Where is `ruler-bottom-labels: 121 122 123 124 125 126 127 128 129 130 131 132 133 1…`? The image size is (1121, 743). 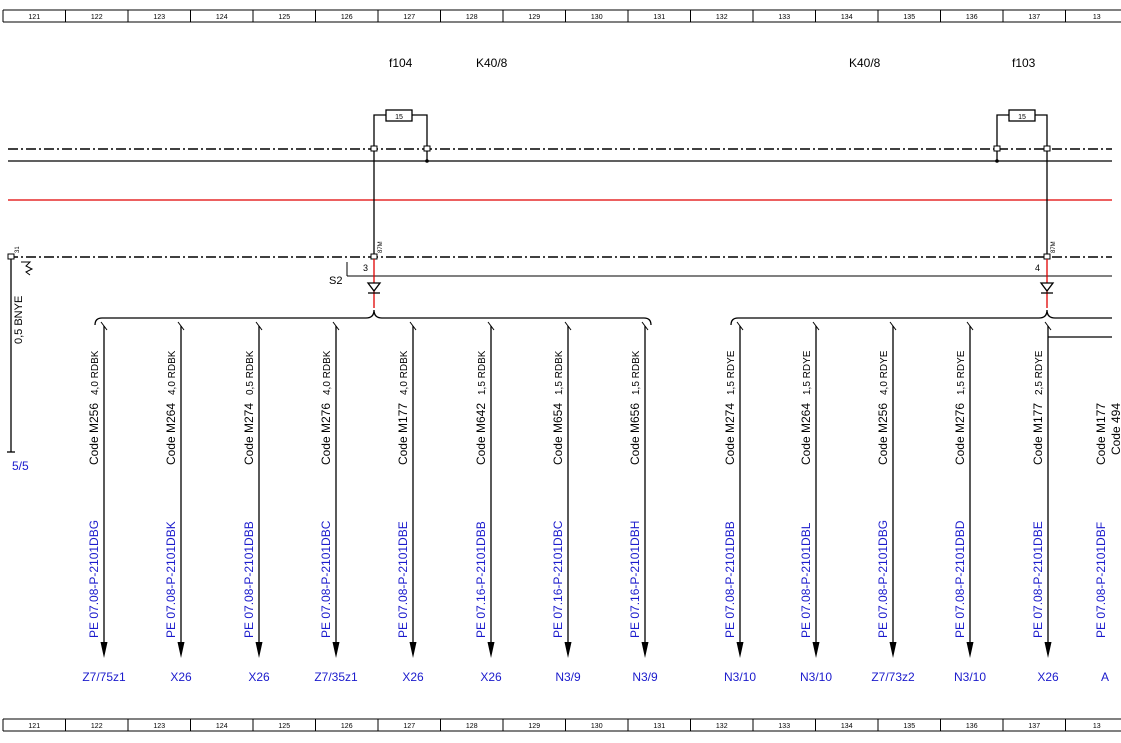 ruler-bottom-labels: 121 122 123 124 125 126 127 128 129 130 131 132 133 1… is located at coordinates (564, 725).